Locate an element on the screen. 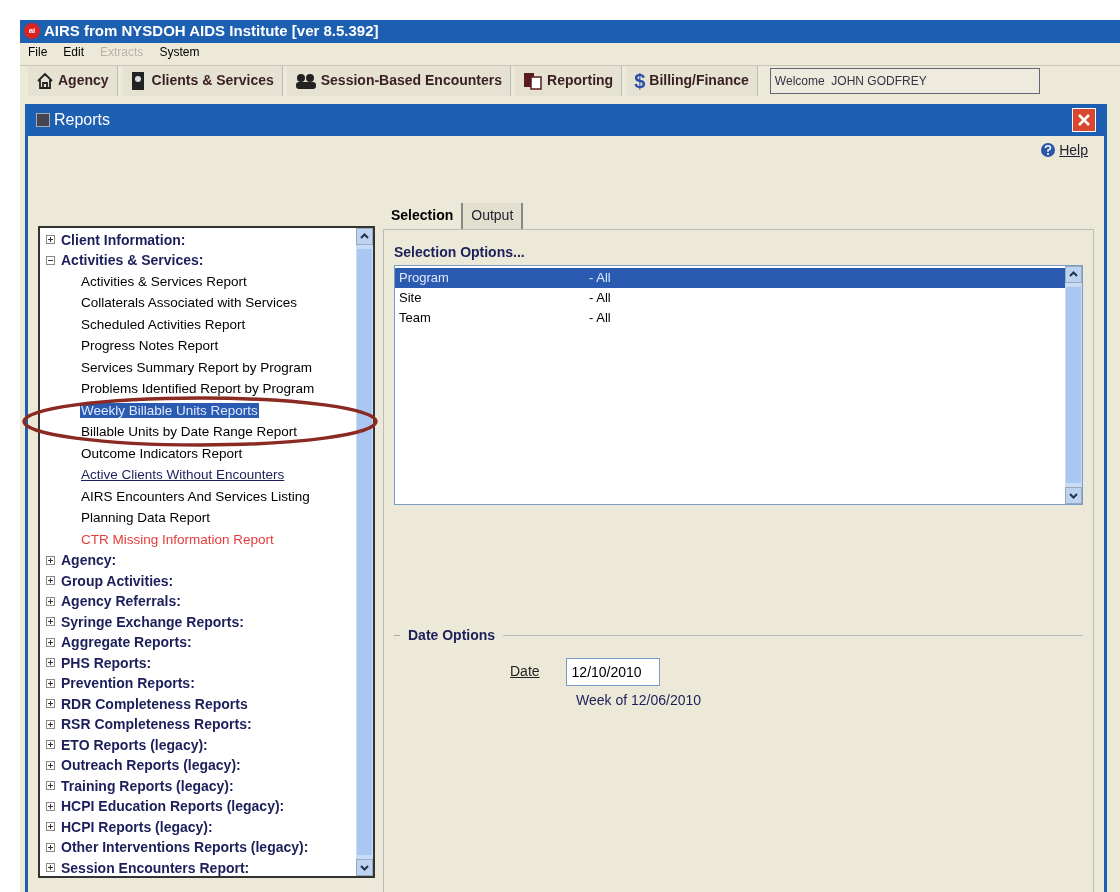 This screenshot has height=892, width=1120. toolbar-button: Reporting is located at coordinates (569, 80).